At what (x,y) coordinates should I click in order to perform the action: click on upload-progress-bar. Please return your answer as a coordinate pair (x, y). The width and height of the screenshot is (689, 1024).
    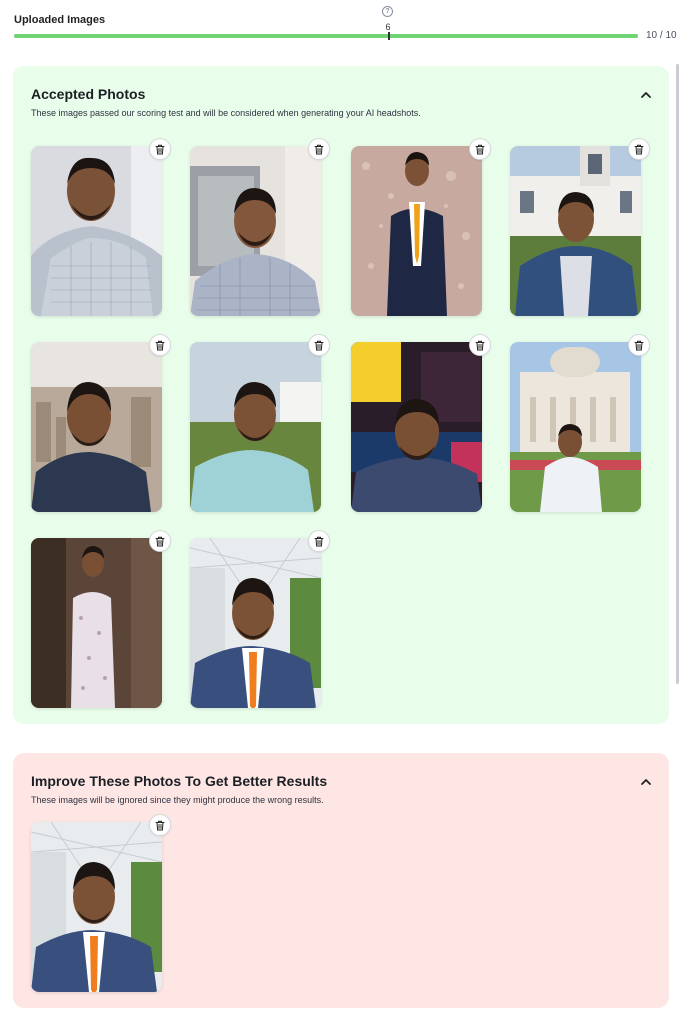
    Looking at the image, I should click on (326, 36).